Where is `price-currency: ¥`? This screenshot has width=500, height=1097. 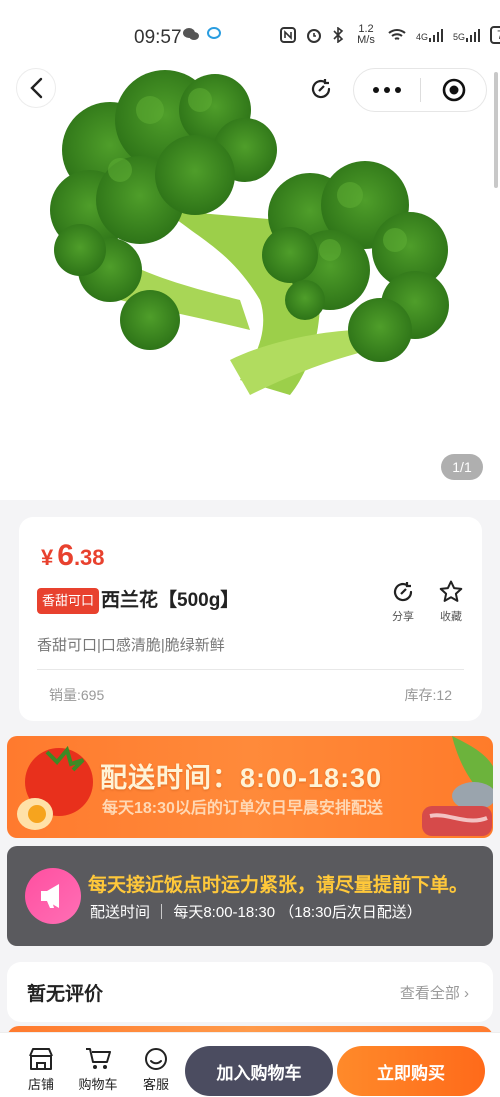 price-currency: ¥ is located at coordinates (47, 557).